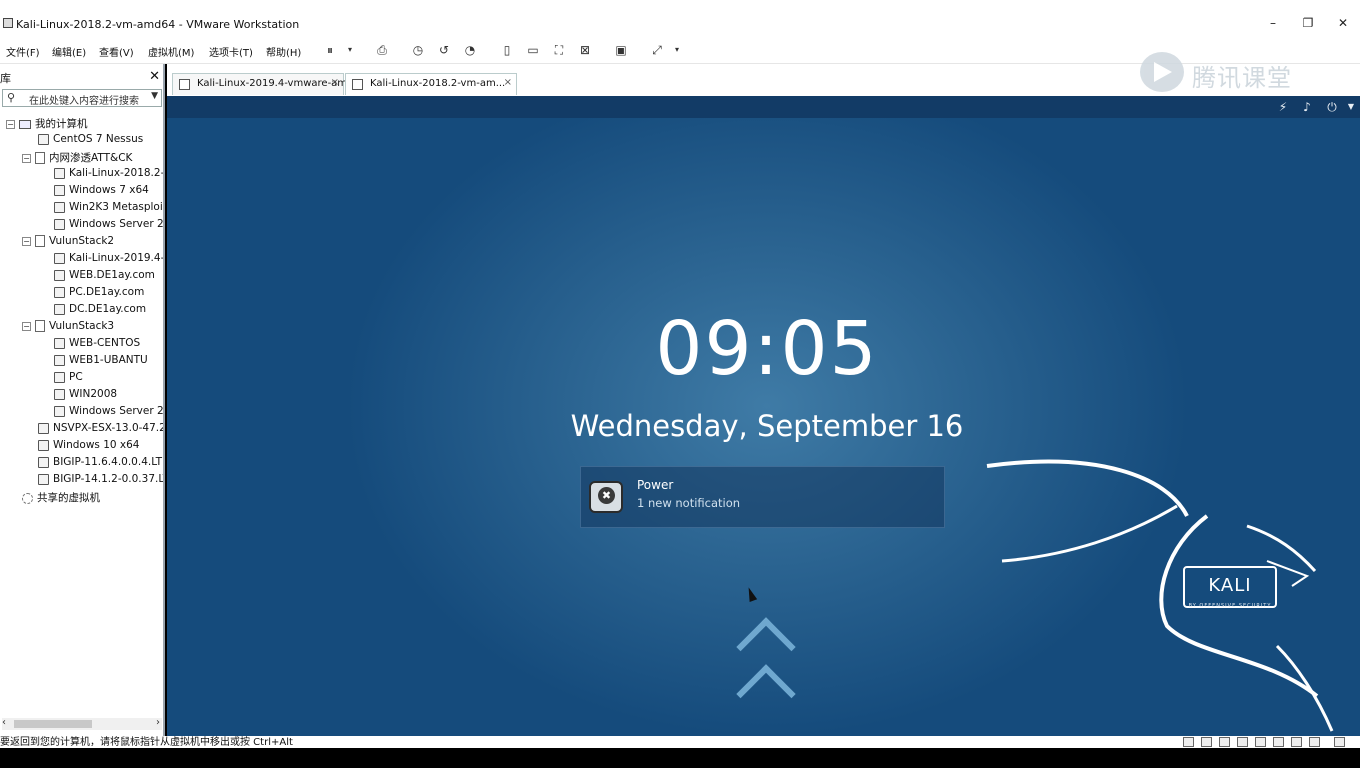  What do you see at coordinates (1224, 742) in the screenshot?
I see `network-adapter-icon` at bounding box center [1224, 742].